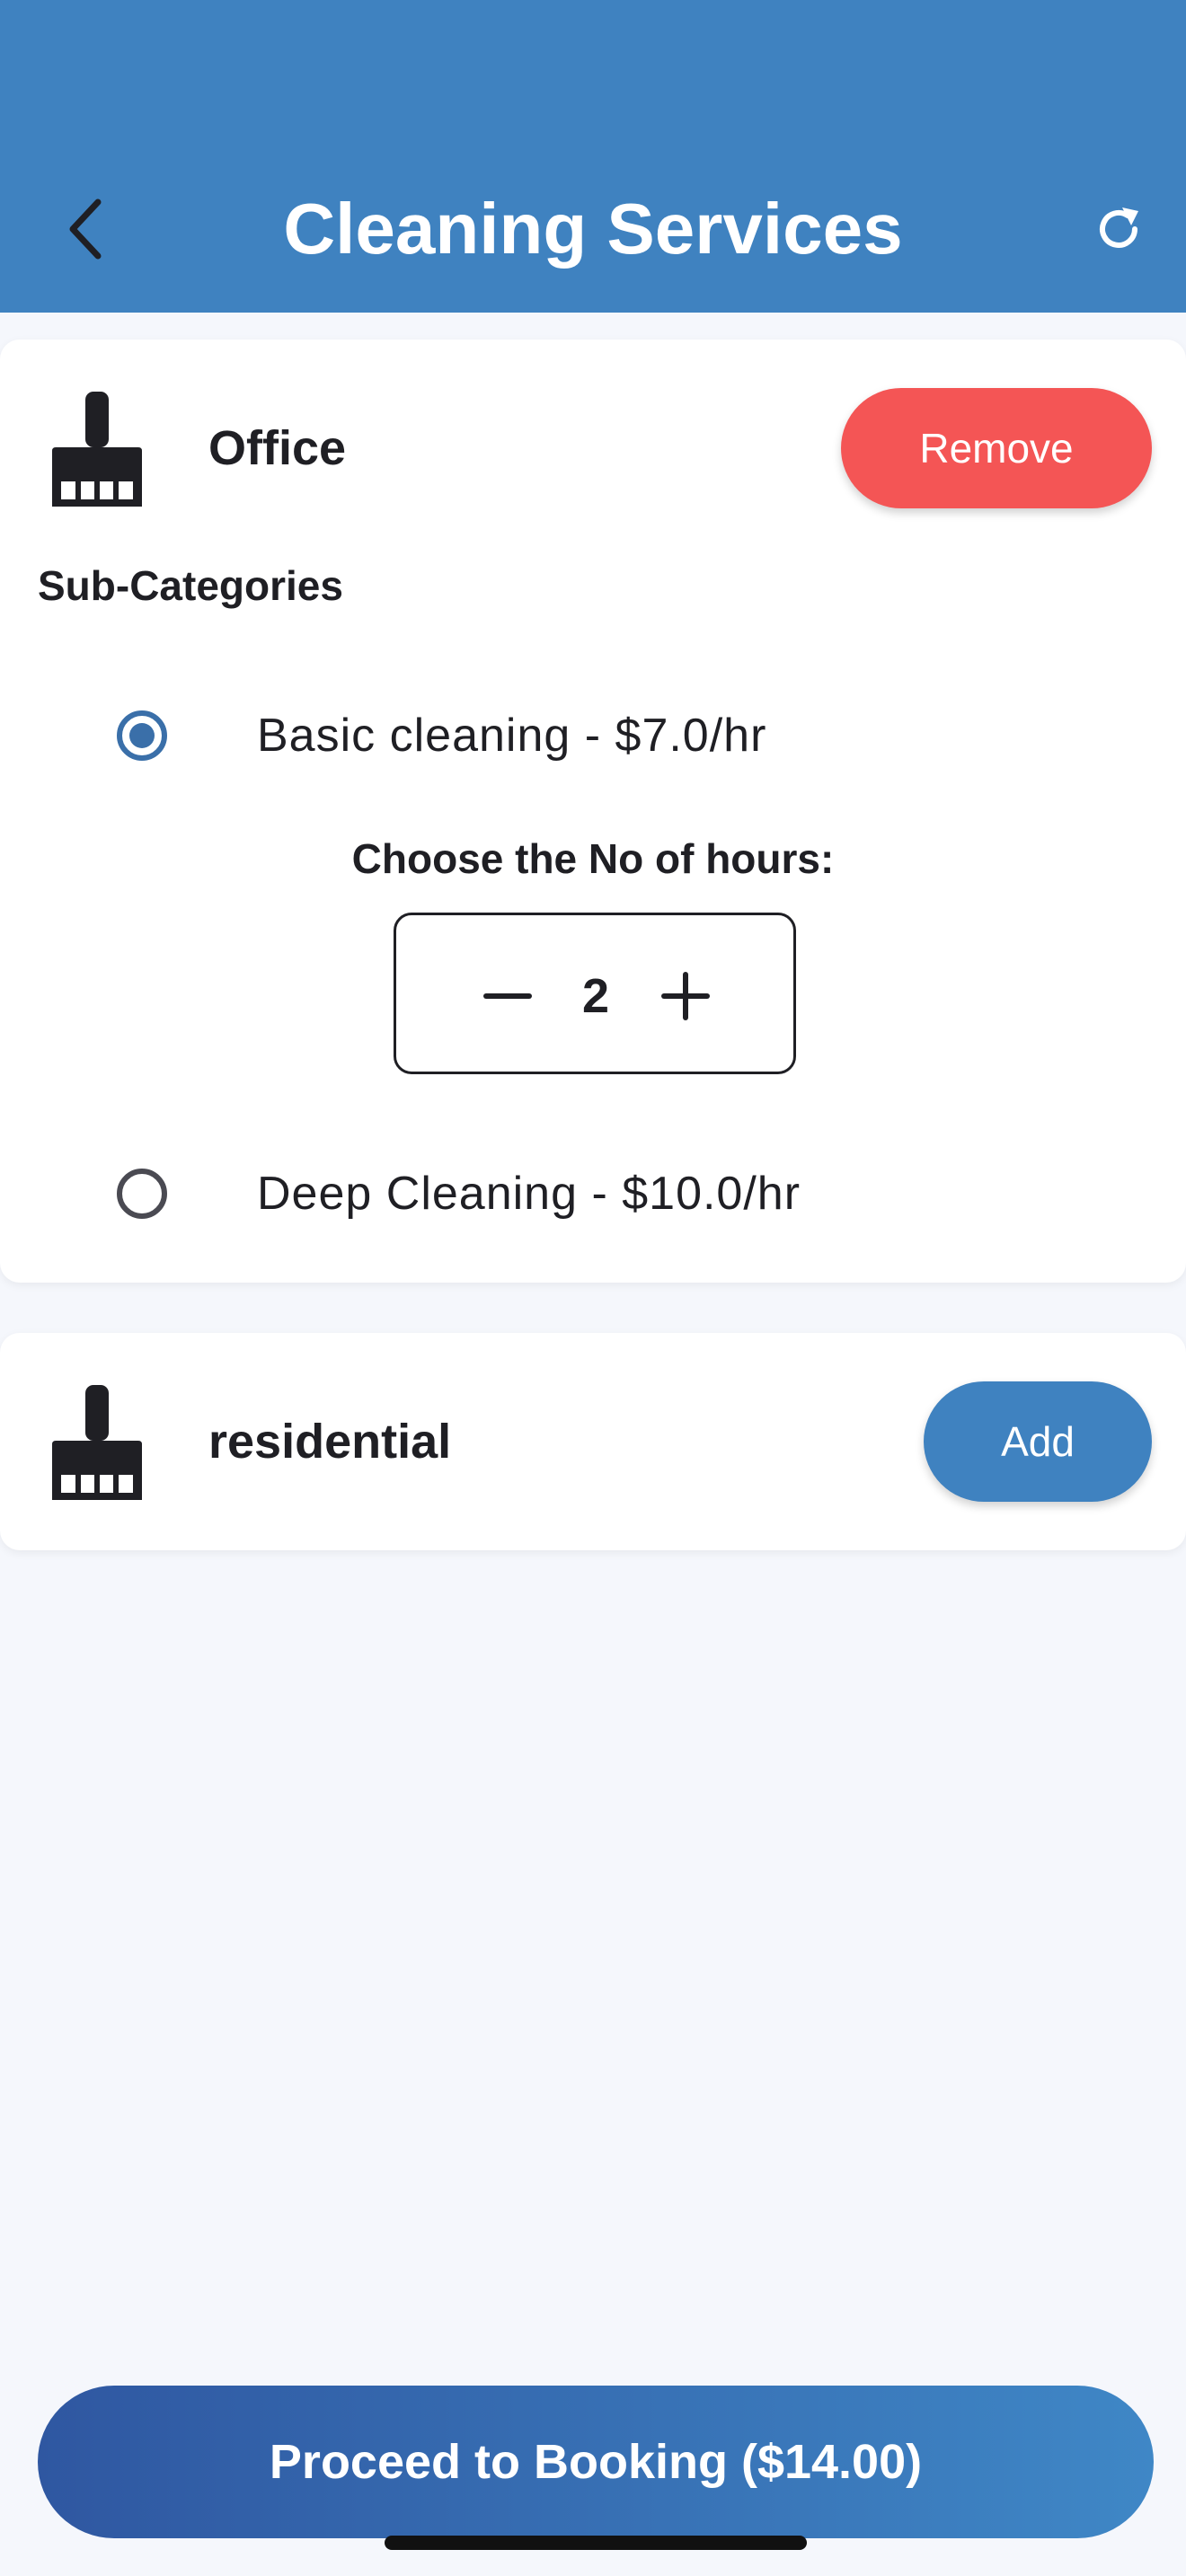  I want to click on refresh-icon, so click(1119, 227).